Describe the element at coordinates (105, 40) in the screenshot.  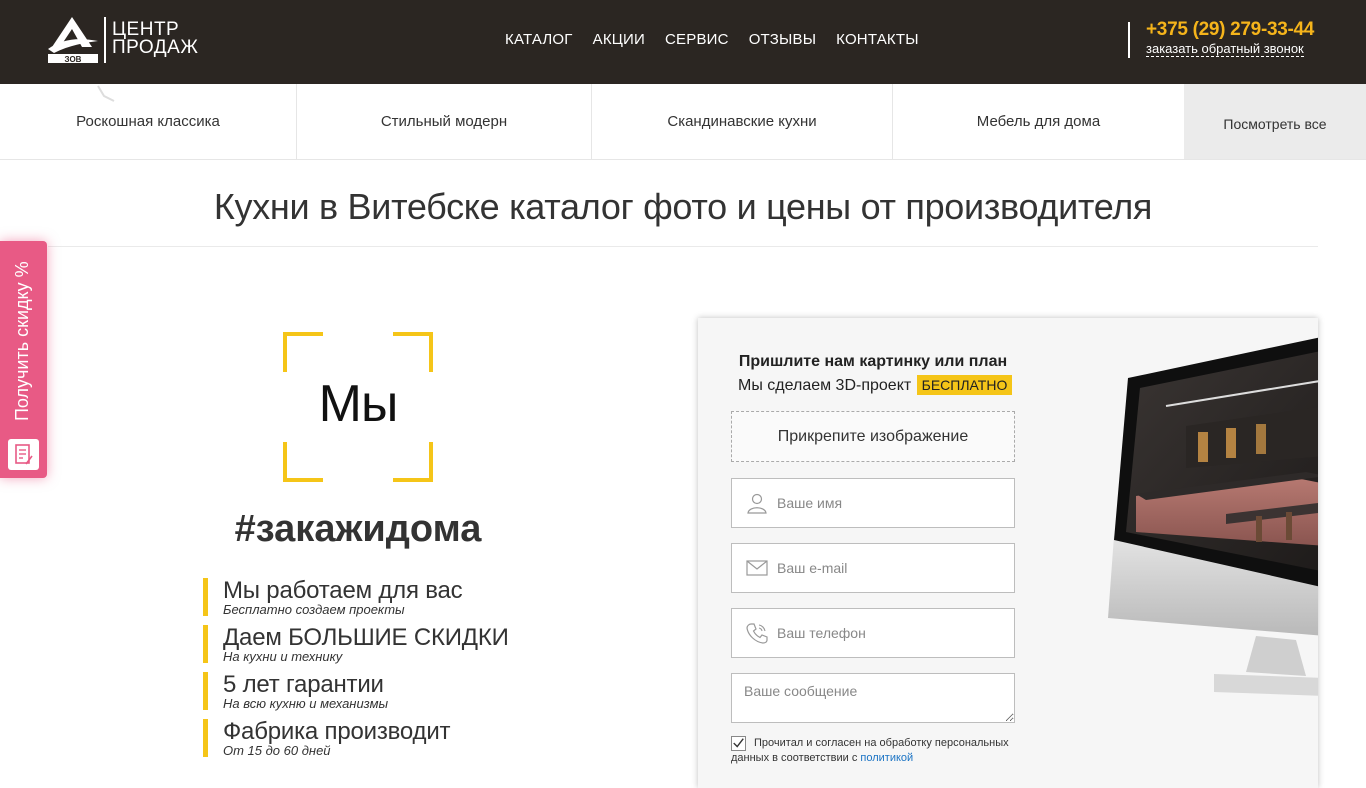
I see `logo-separator` at that location.